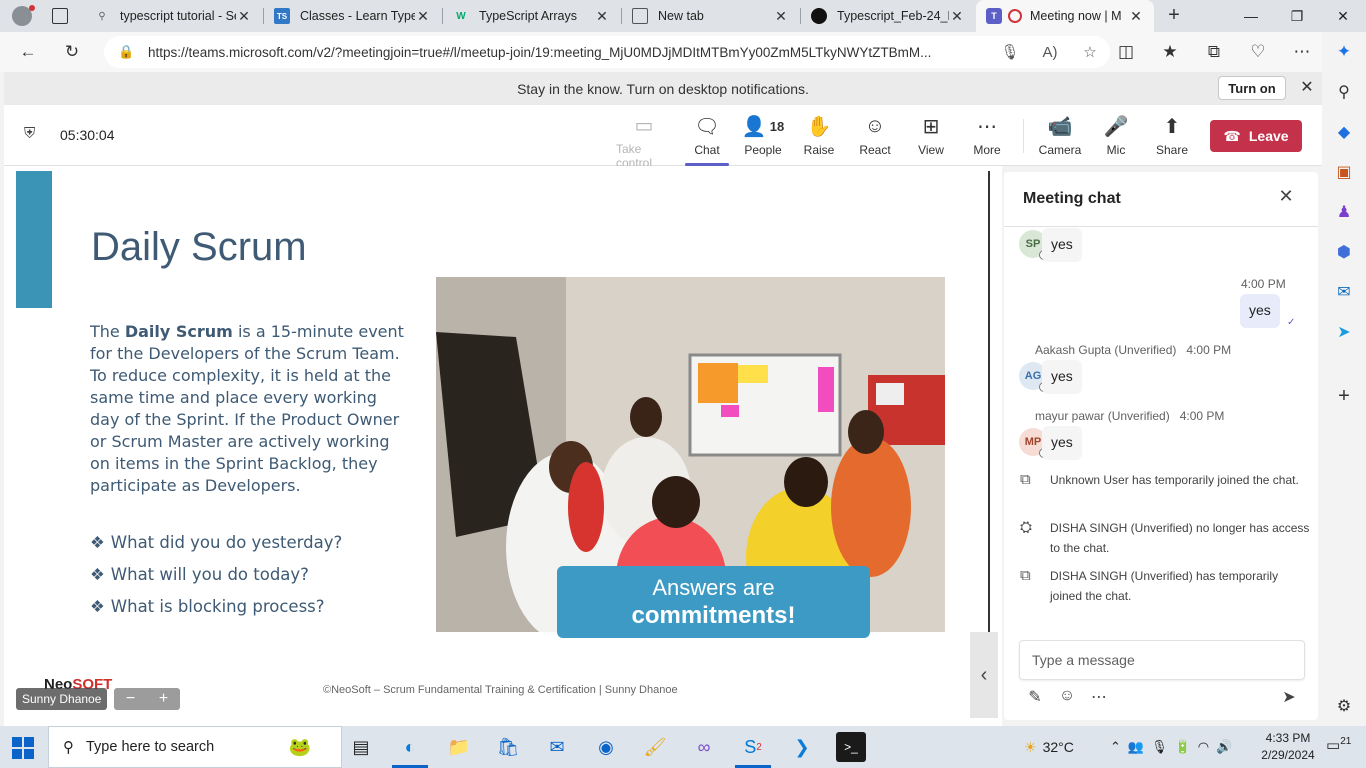  What do you see at coordinates (819, 137) in the screenshot?
I see `raise-hand-button: ✋ Raise` at bounding box center [819, 137].